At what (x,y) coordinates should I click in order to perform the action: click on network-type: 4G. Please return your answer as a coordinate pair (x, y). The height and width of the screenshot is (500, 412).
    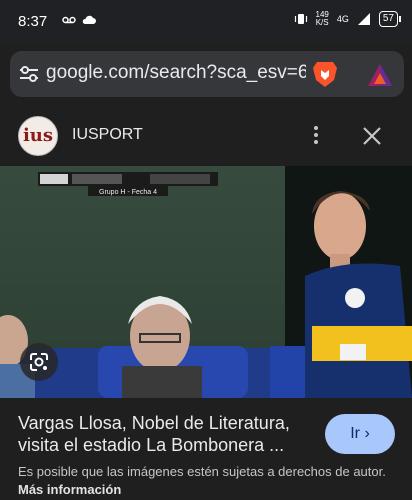
    Looking at the image, I should click on (342, 19).